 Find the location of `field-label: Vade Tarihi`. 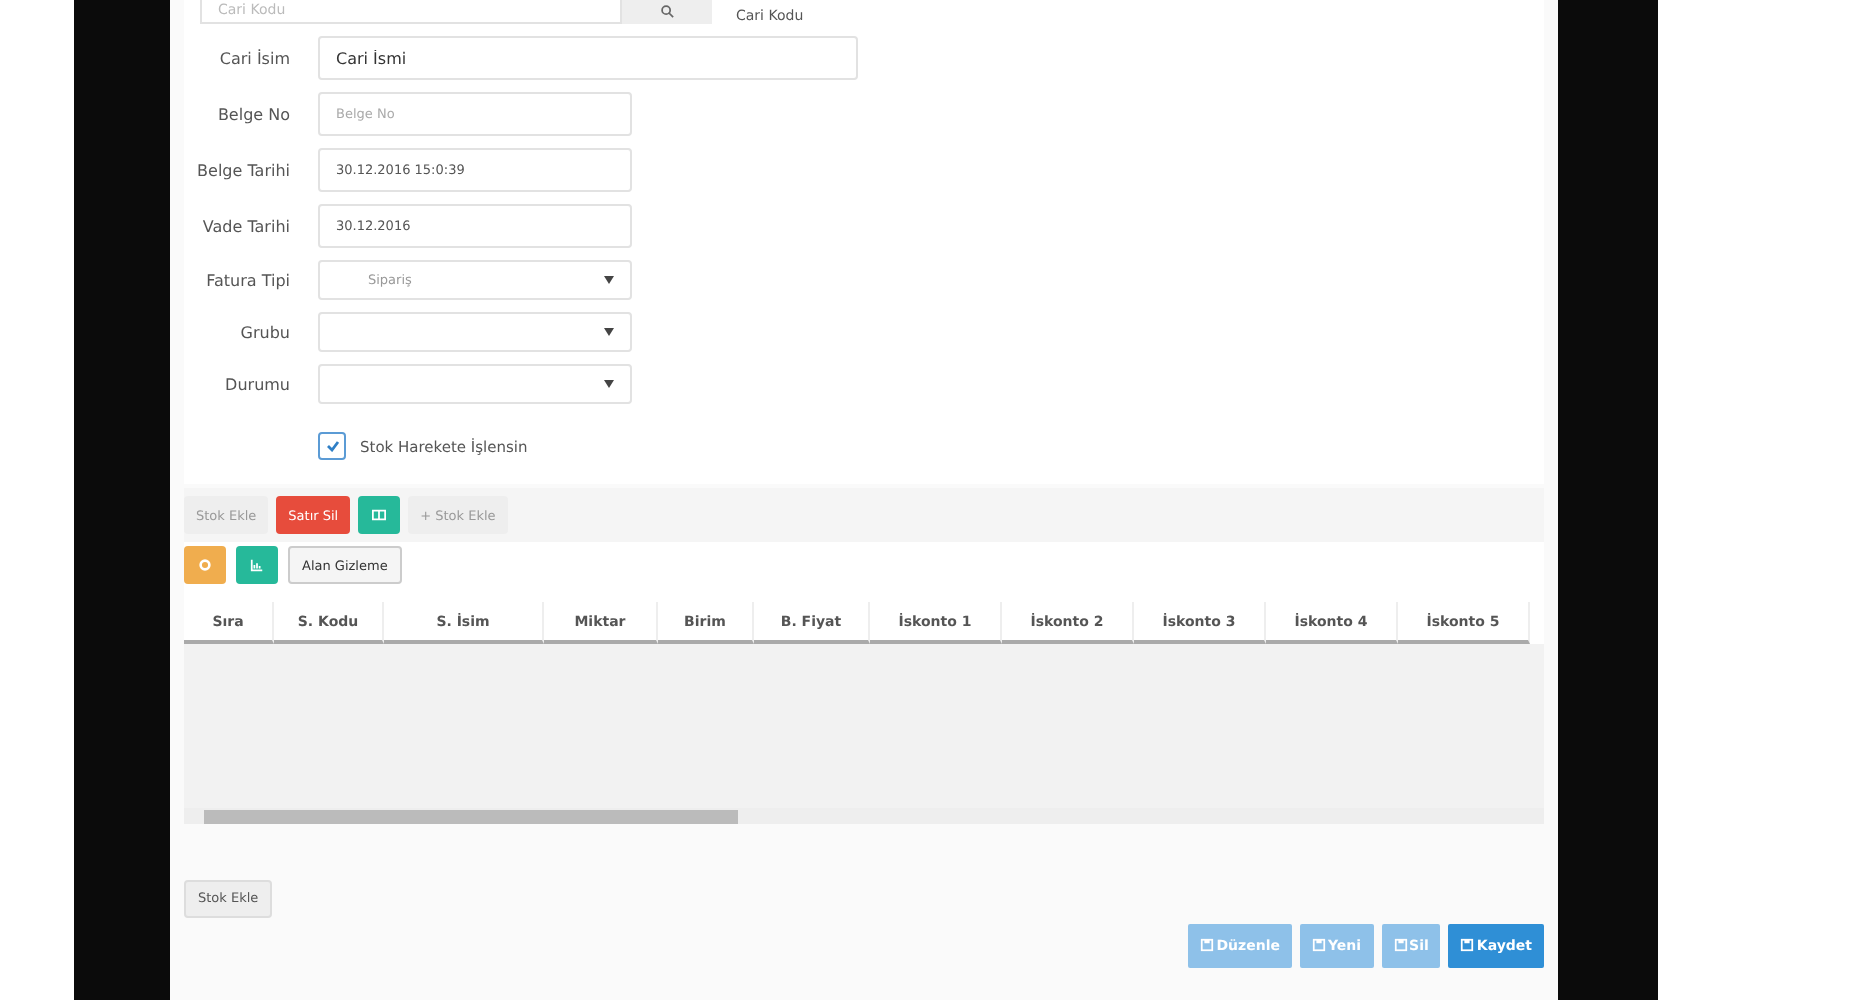

field-label: Vade Tarihi is located at coordinates (245, 227).